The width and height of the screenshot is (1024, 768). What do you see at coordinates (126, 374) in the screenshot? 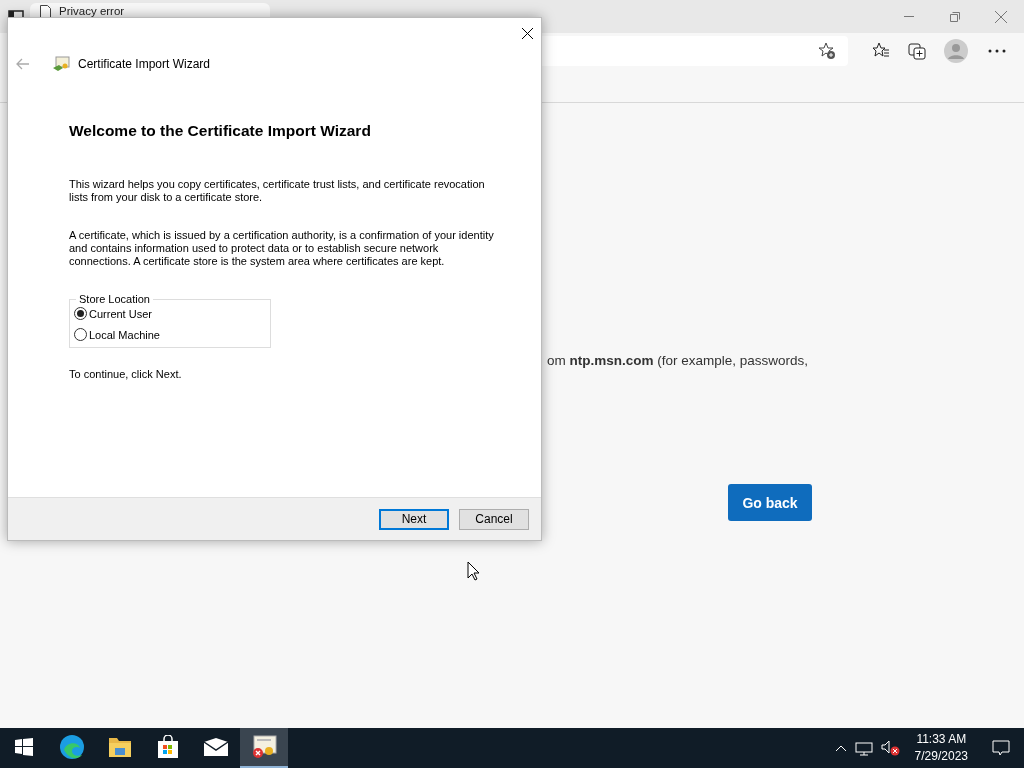
I see `instruction-text: To continue, click Next.` at bounding box center [126, 374].